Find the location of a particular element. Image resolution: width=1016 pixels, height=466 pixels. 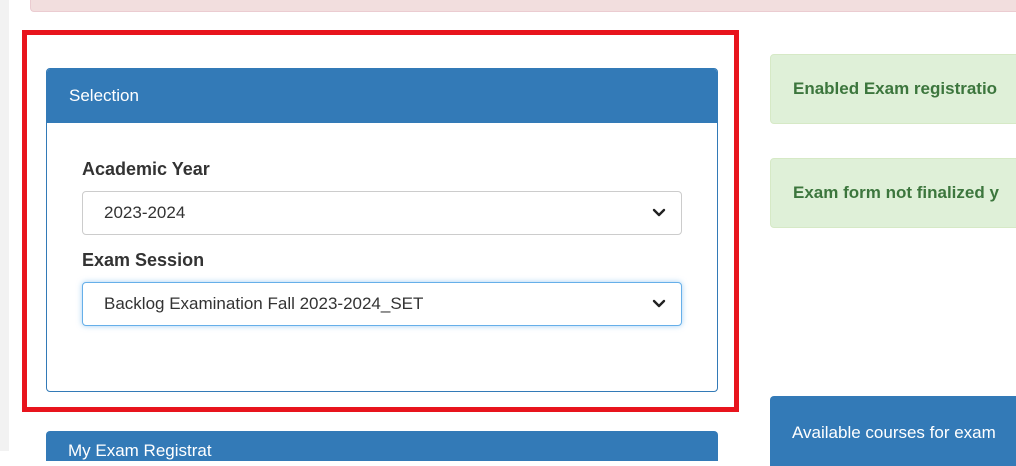

available-courses-title: Available courses for exam is located at coordinates (894, 432).